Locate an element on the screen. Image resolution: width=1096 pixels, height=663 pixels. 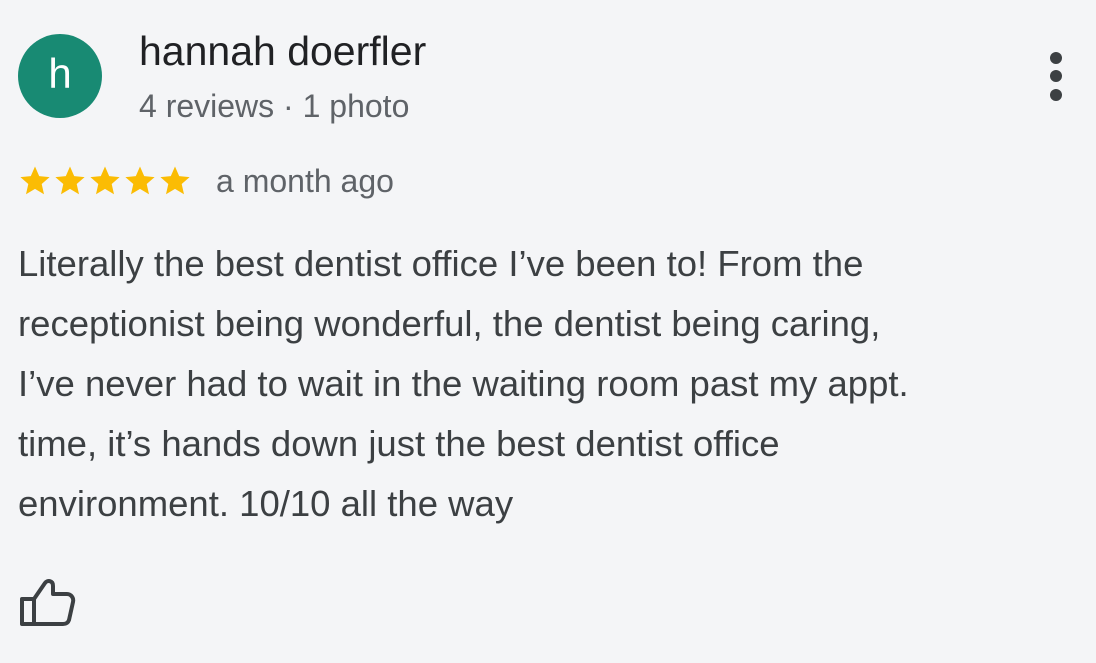
avatar-letter: h is located at coordinates (60, 73).